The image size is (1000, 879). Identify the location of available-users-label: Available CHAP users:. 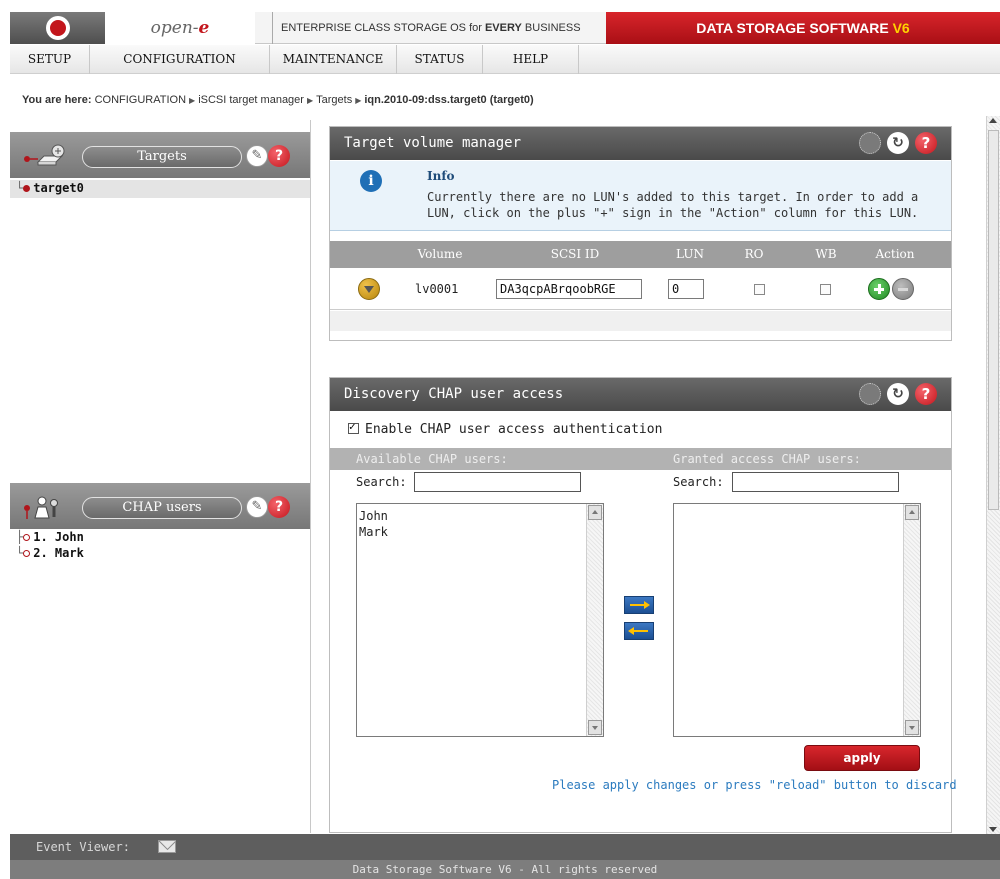
(432, 459).